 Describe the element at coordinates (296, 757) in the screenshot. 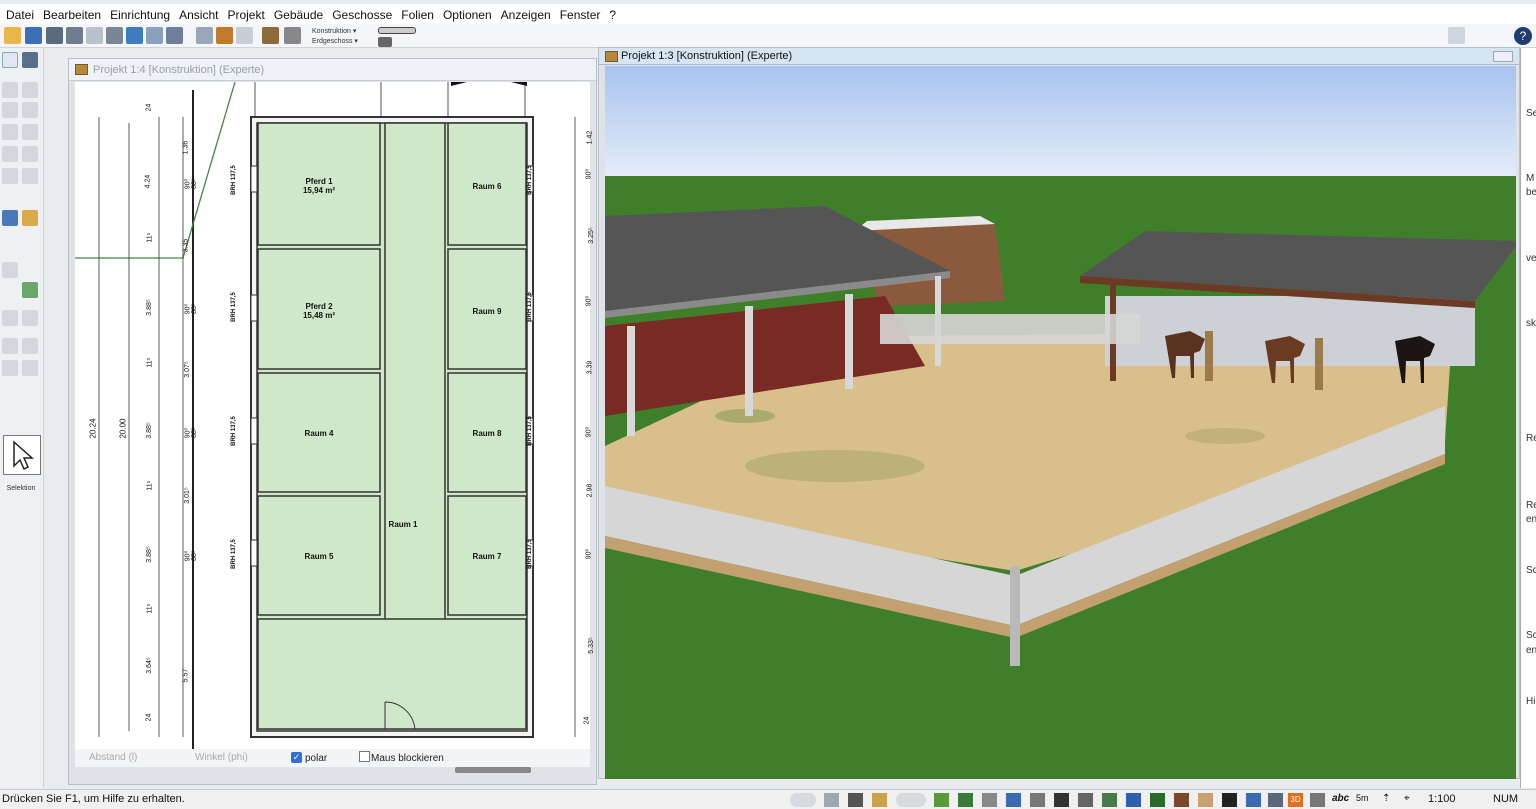

I see `polar-checkbox: ✓` at that location.